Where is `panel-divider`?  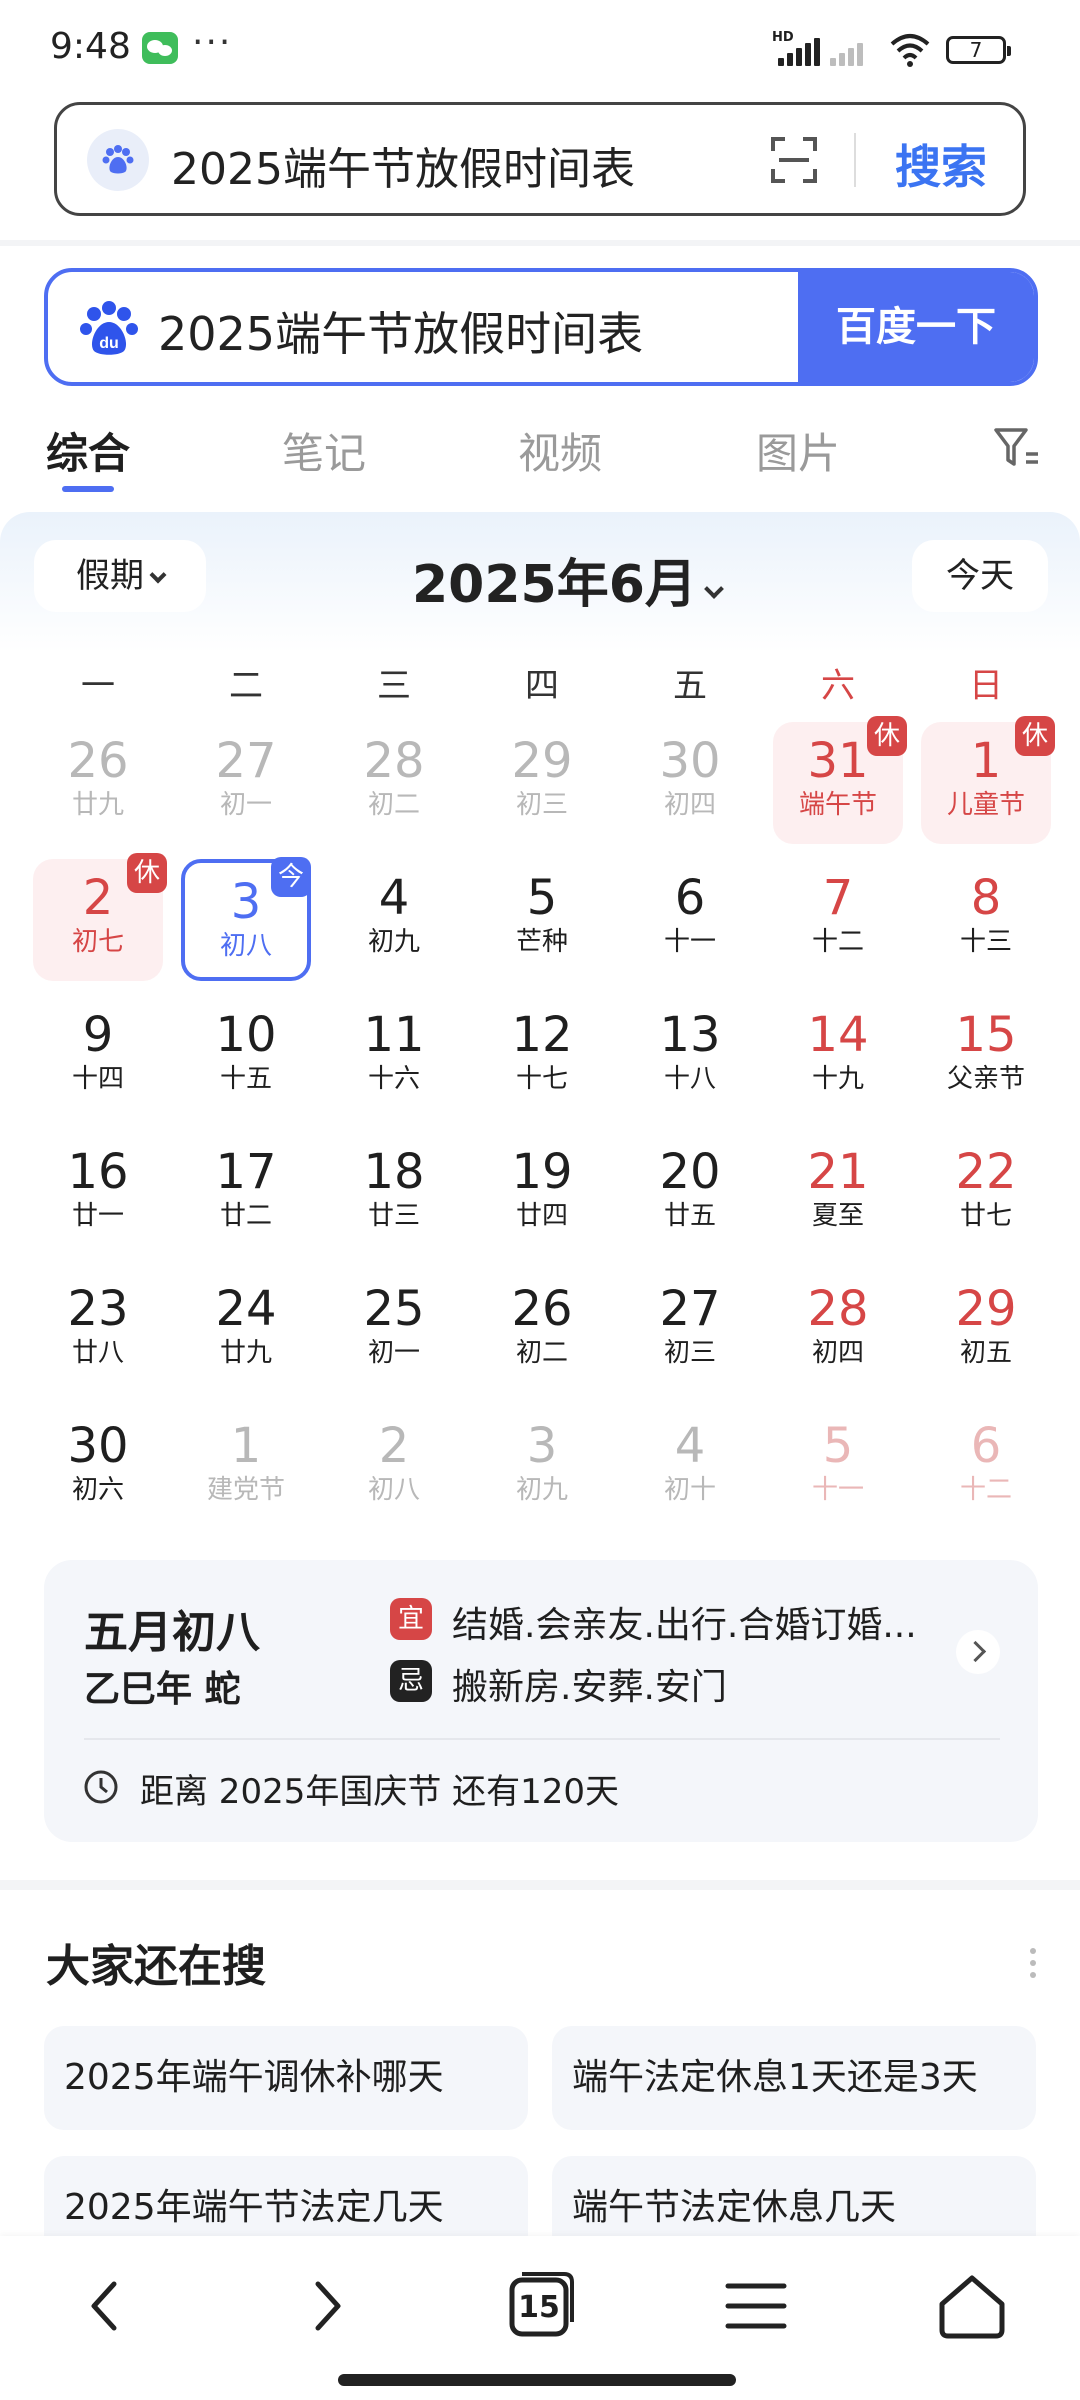 panel-divider is located at coordinates (542, 1739).